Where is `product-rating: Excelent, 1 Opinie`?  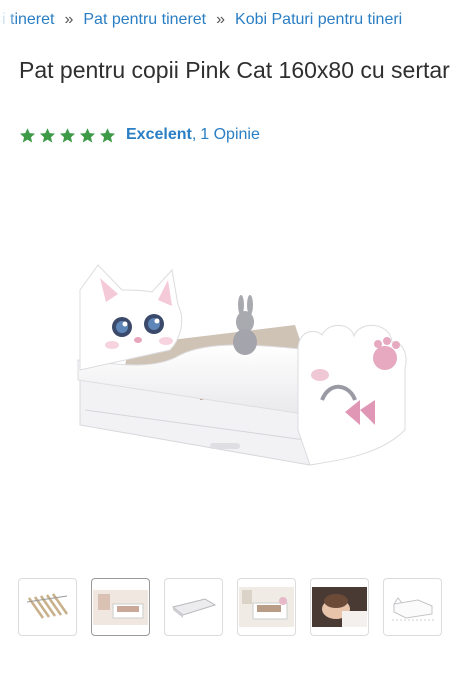
product-rating: Excelent, 1 Opinie is located at coordinates (139, 135).